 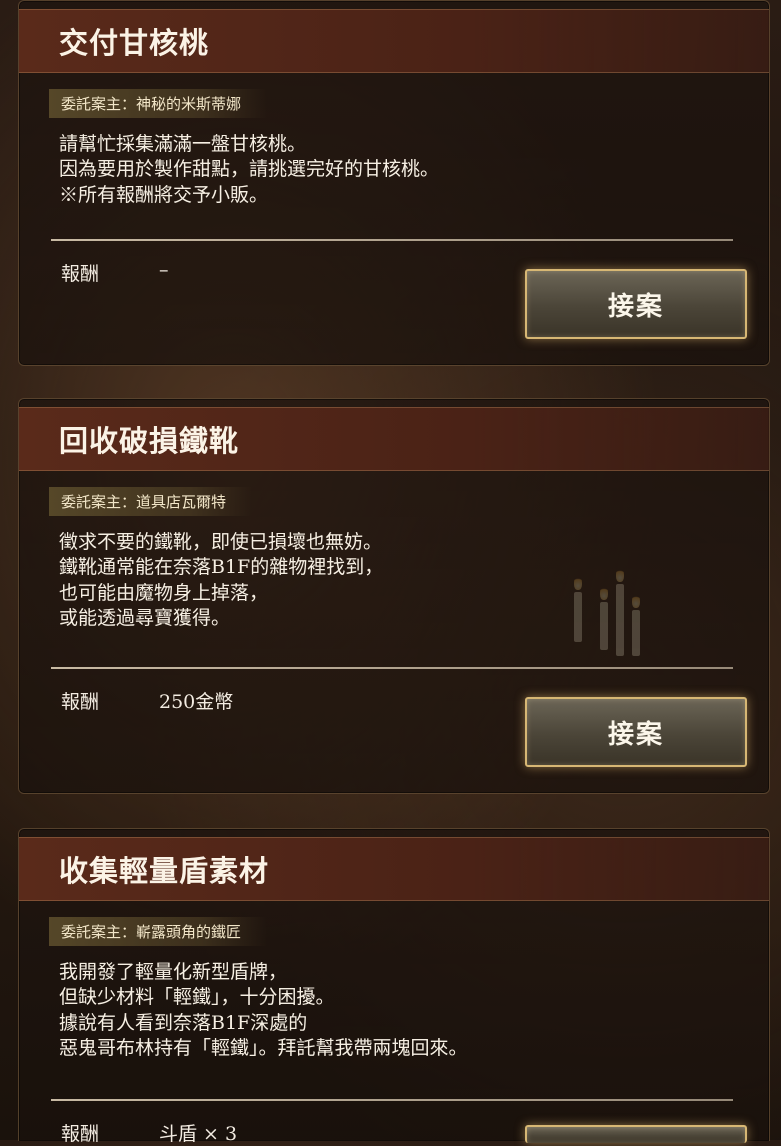 I want to click on quest-title: 交付甘核桃, so click(x=394, y=41).